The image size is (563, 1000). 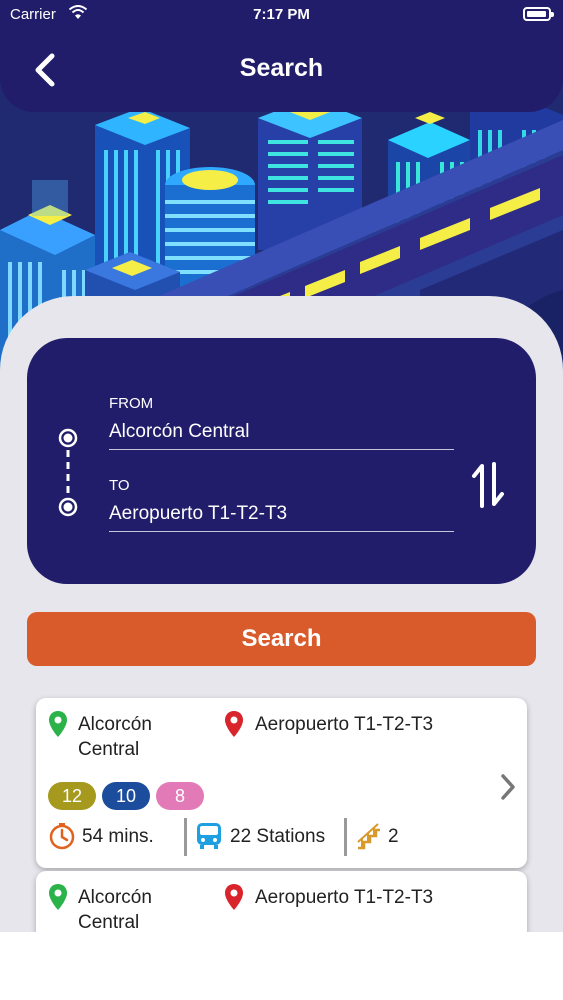 I want to click on to-field: Aeropuerto T1-T2-T3, so click(x=281, y=517).